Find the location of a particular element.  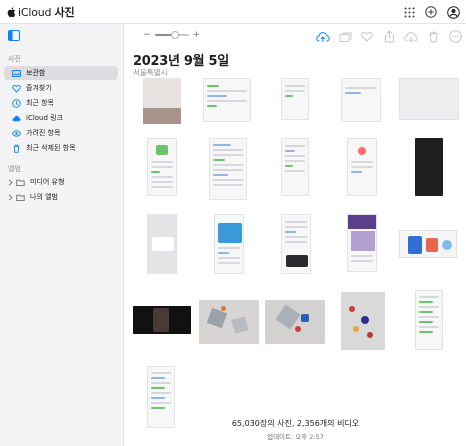

sidebar-group-label: 나의 앨범 is located at coordinates (44, 197).